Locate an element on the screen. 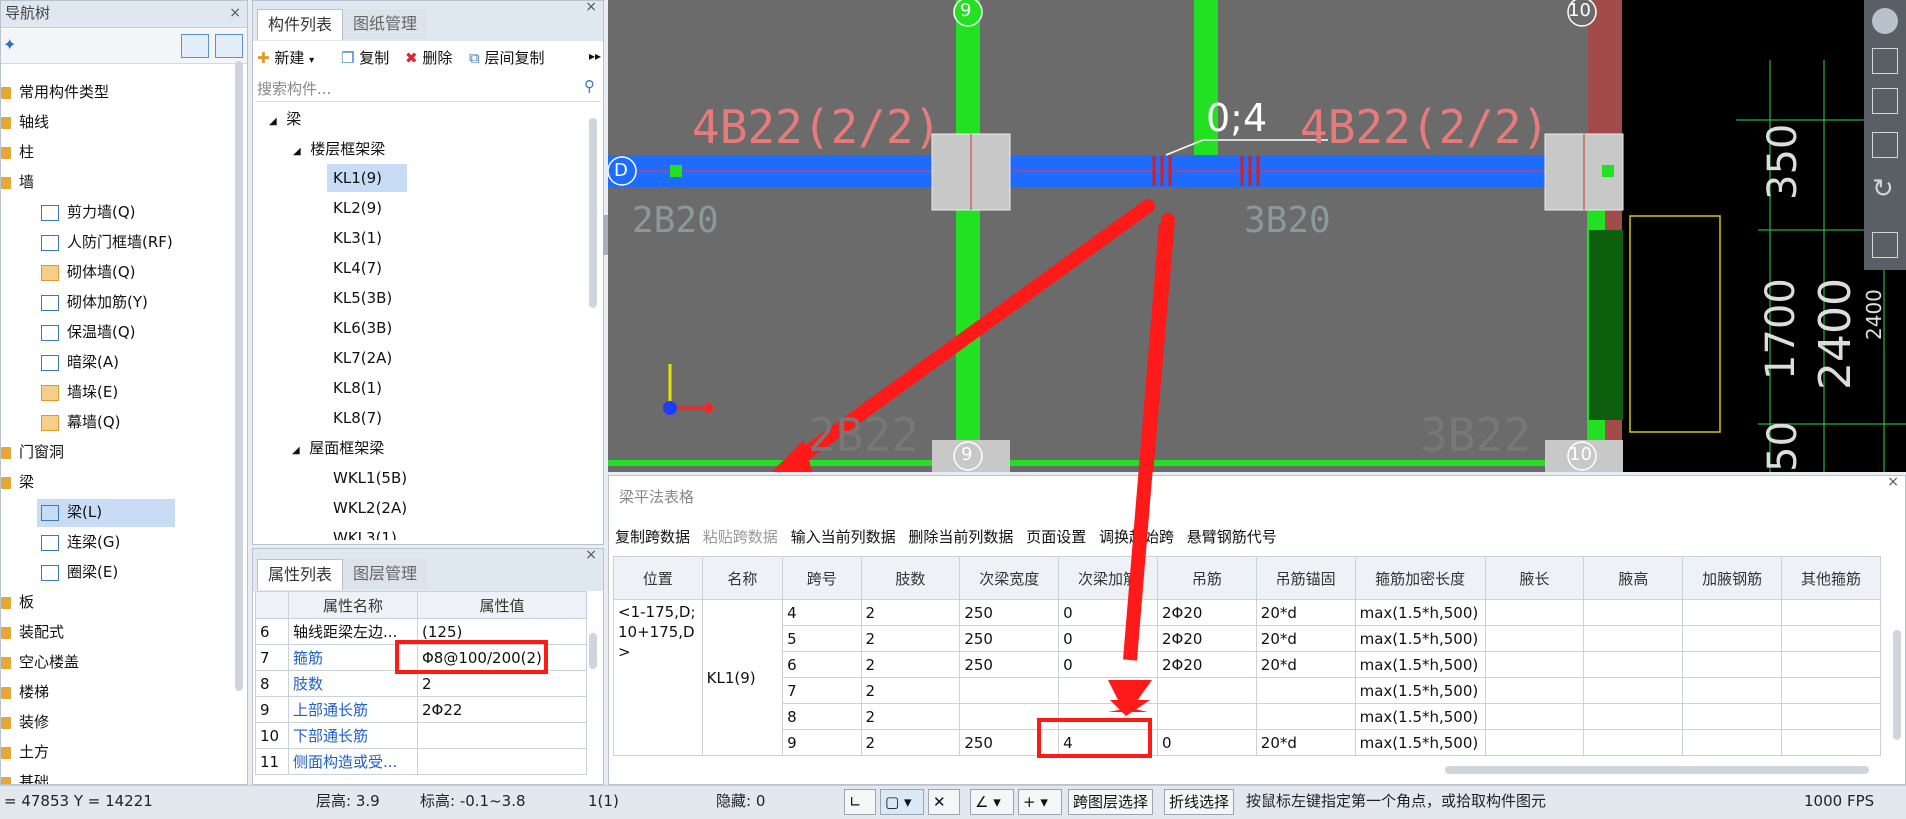 The image size is (1906, 819). nav-item-openings: 门窗洞 is located at coordinates (32, 452).